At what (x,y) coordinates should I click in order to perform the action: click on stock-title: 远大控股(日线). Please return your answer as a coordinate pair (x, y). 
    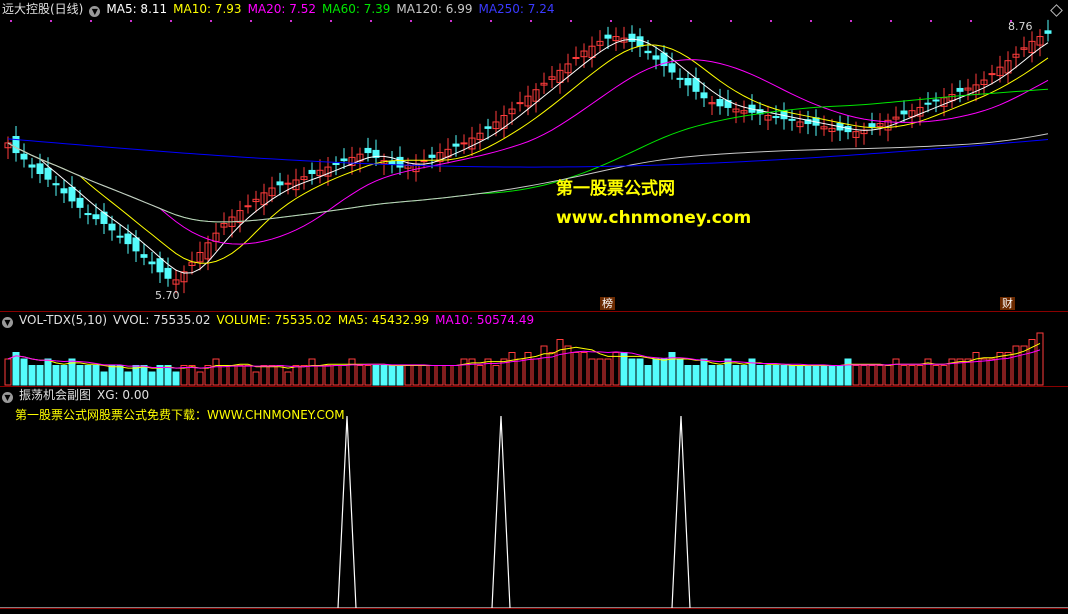
    Looking at the image, I should click on (42, 9).